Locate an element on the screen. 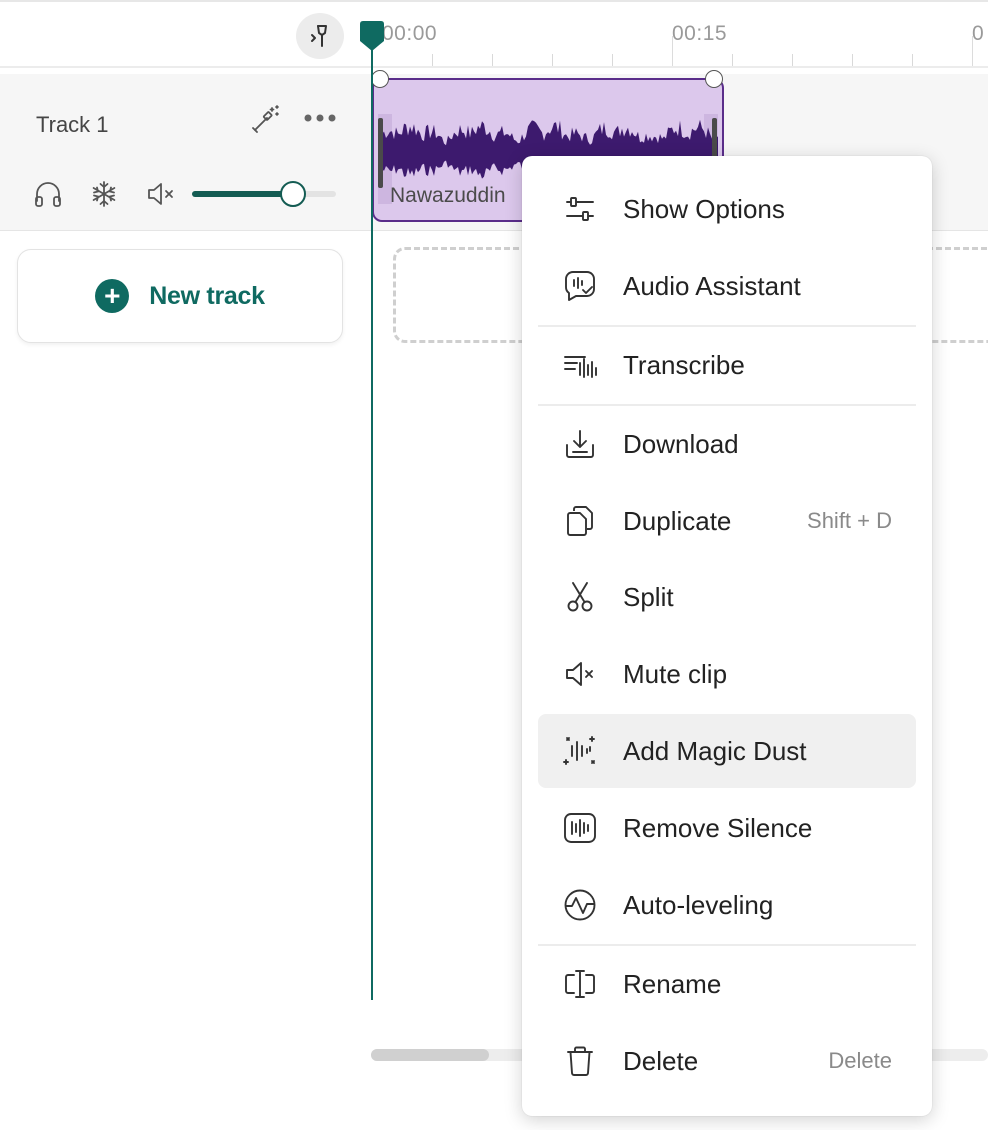 This screenshot has height=1130, width=988. auto-leveling-icon is located at coordinates (580, 905).